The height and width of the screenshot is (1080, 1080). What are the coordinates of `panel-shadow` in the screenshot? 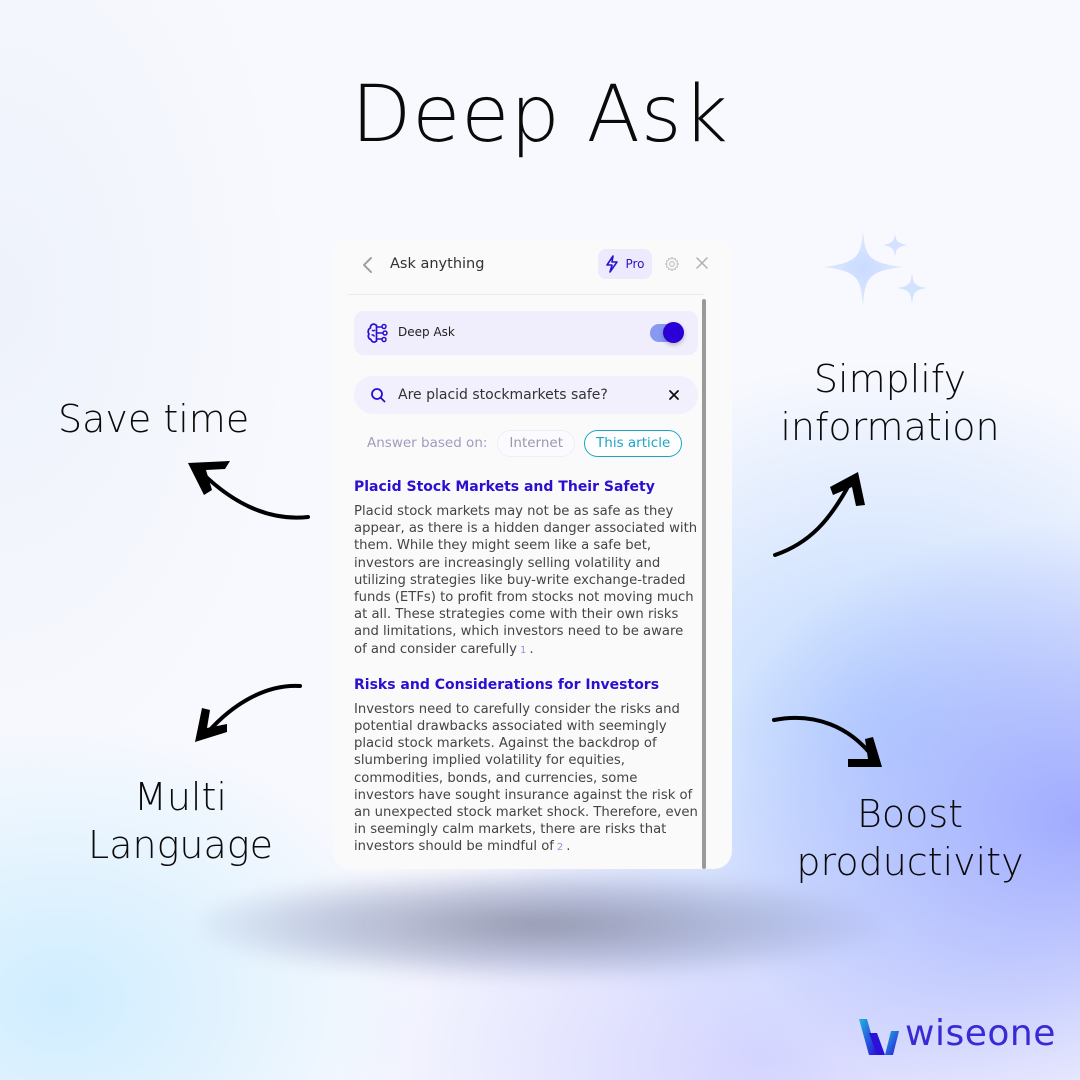 It's located at (540, 925).